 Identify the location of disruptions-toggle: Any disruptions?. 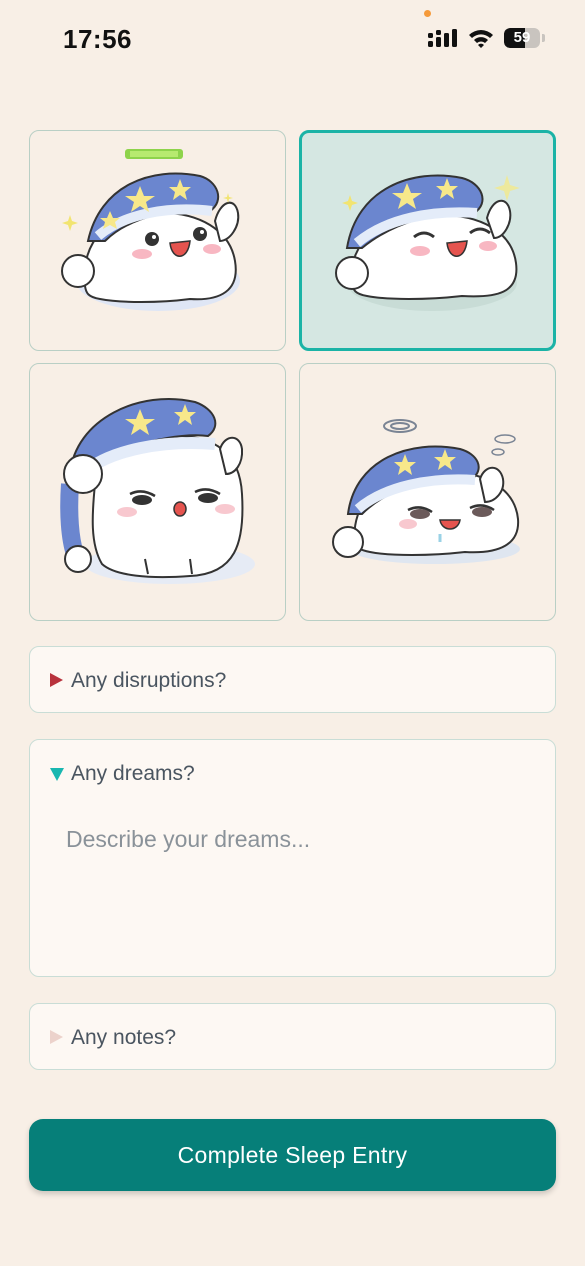
(292, 680).